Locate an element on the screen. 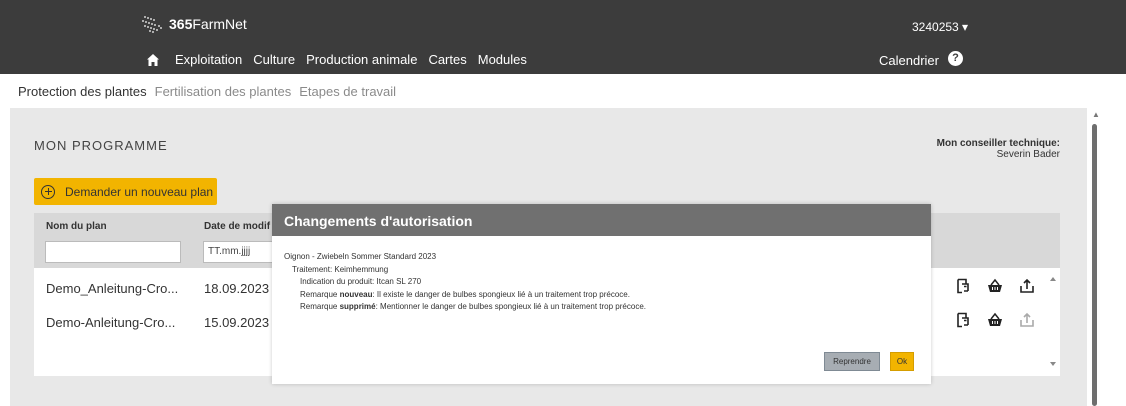 This screenshot has width=1126, height=406. tab-protection-des-plantes: Protection des plantes is located at coordinates (82, 97).